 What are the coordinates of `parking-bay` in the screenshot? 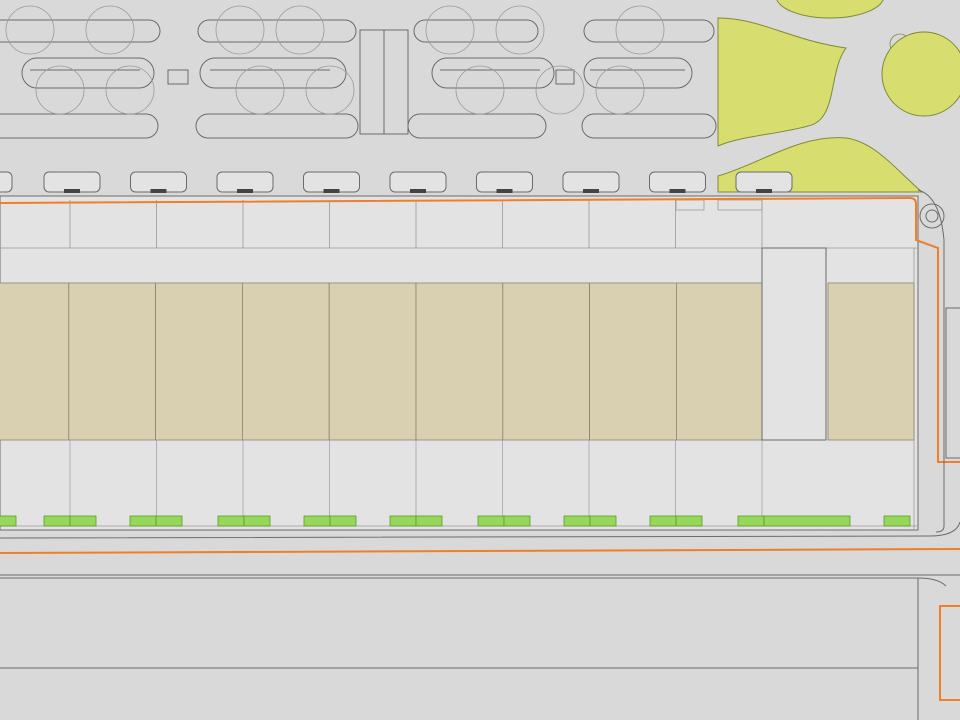 It's located at (6, 182).